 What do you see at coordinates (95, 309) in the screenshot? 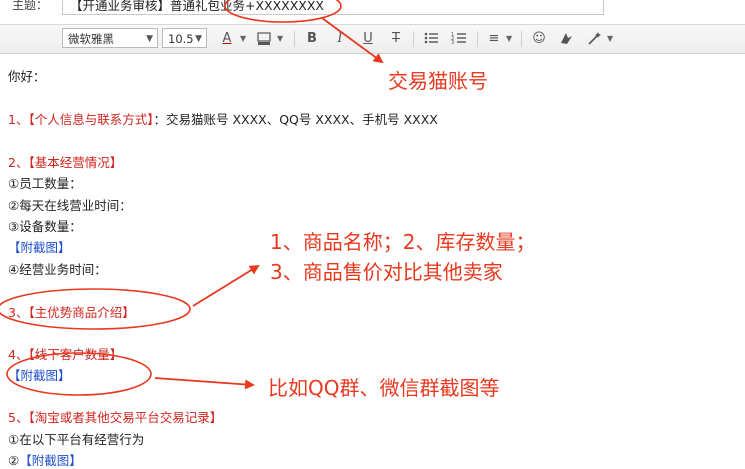
I see `section-3-ellipse` at bounding box center [95, 309].